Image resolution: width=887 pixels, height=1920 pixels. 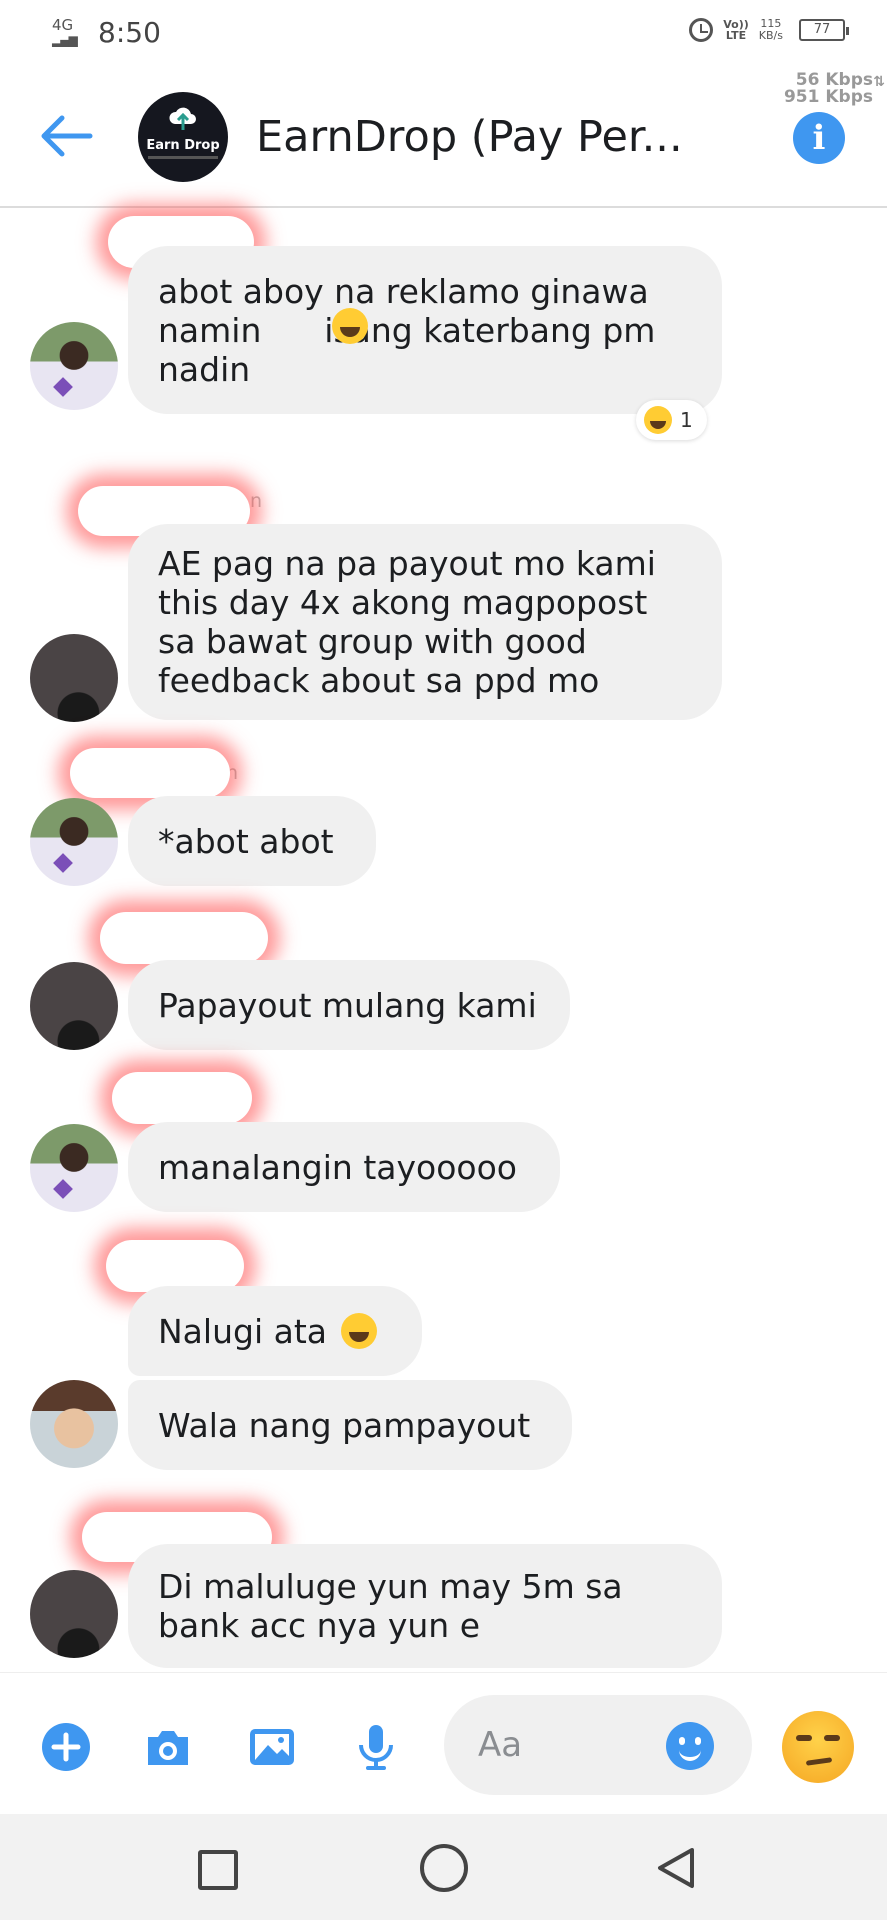 I want to click on cloud-upload-icon, so click(x=182, y=118).